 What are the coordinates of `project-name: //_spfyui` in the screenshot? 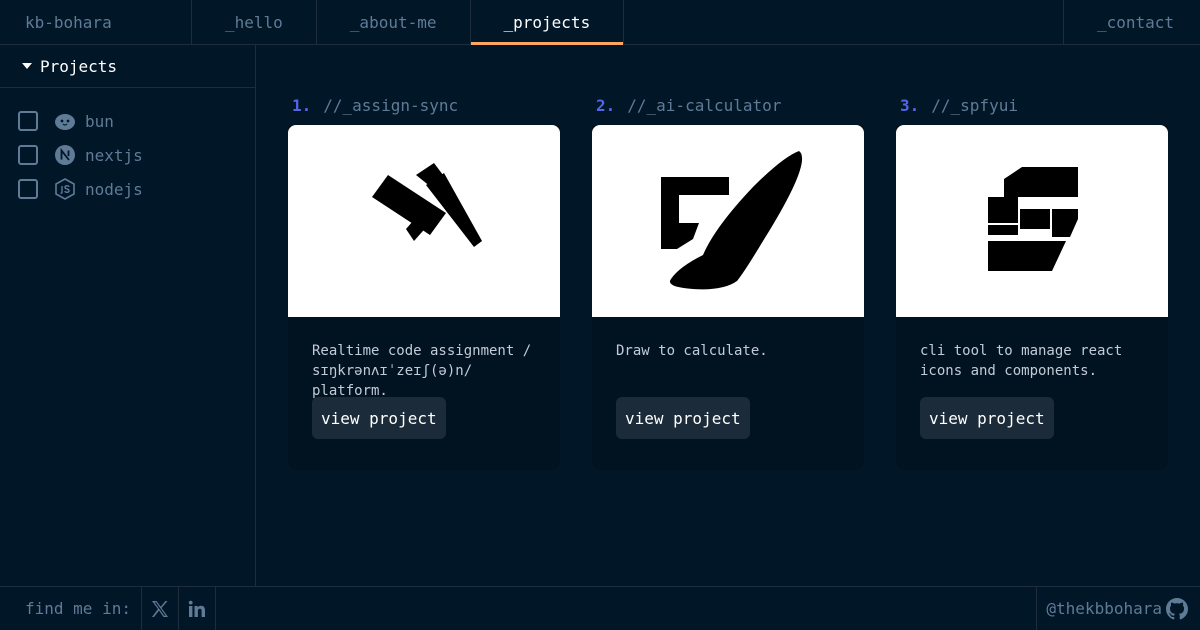 It's located at (974, 105).